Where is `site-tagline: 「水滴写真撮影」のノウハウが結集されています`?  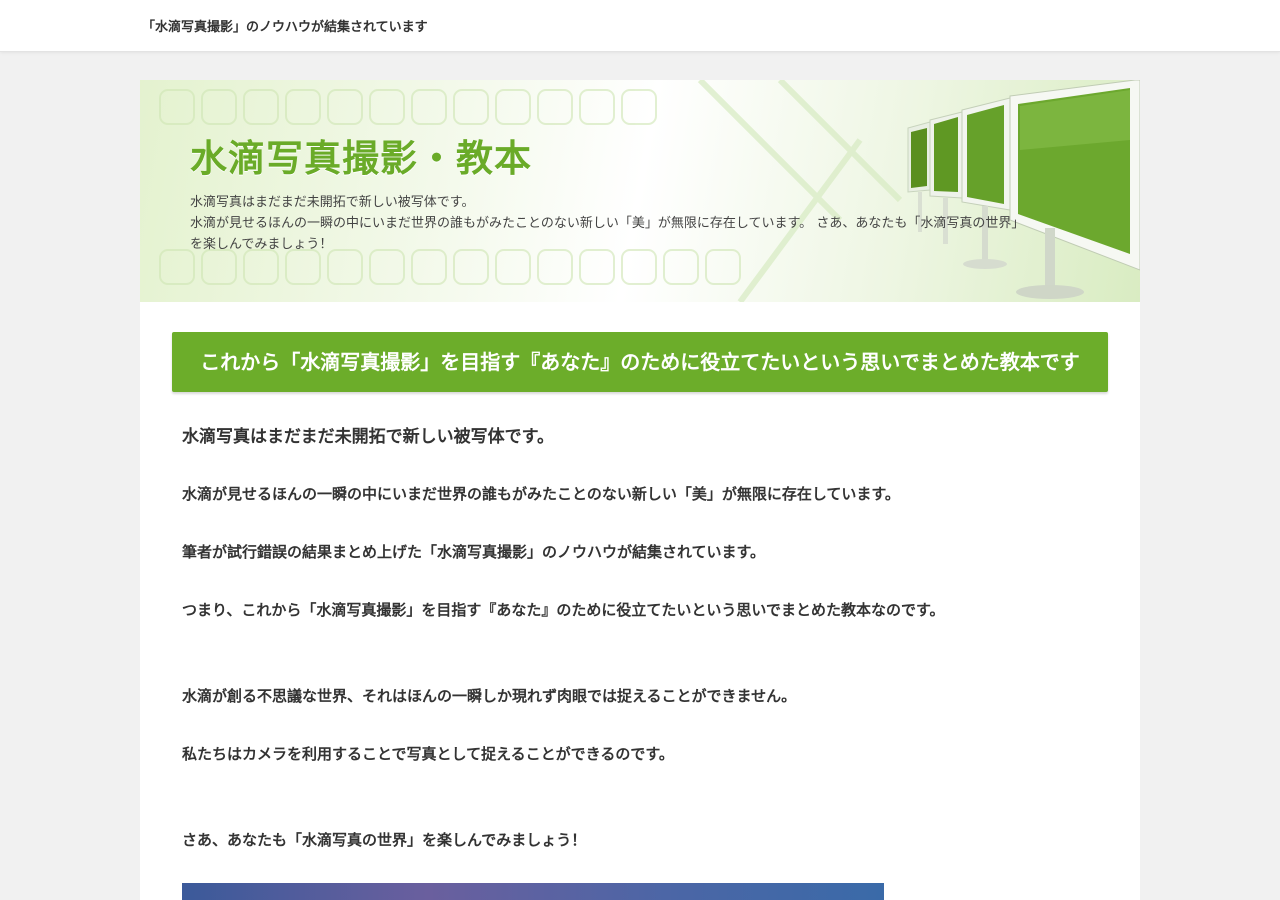 site-tagline: 「水滴写真撮影」のノウハウが結集されています is located at coordinates (285, 27).